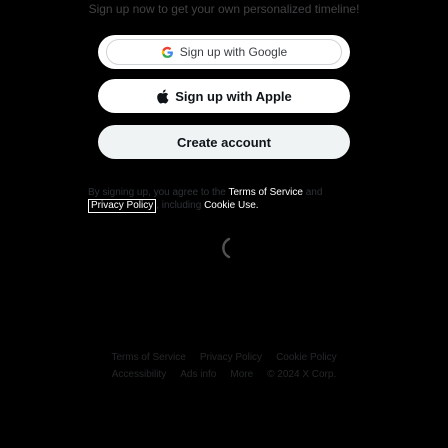 The width and height of the screenshot is (448, 448). What do you see at coordinates (167, 52) in the screenshot?
I see `google-icon` at bounding box center [167, 52].